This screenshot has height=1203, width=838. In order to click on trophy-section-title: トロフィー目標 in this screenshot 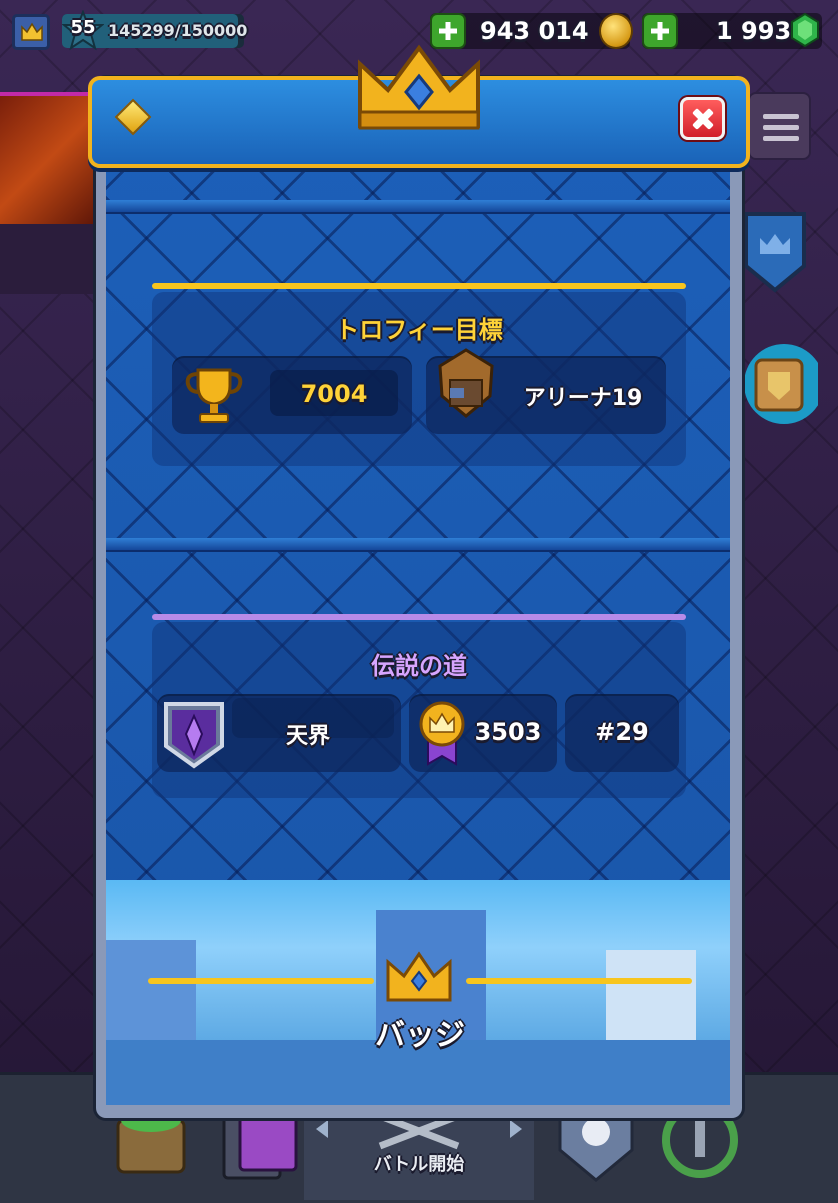, I will do `click(419, 330)`.